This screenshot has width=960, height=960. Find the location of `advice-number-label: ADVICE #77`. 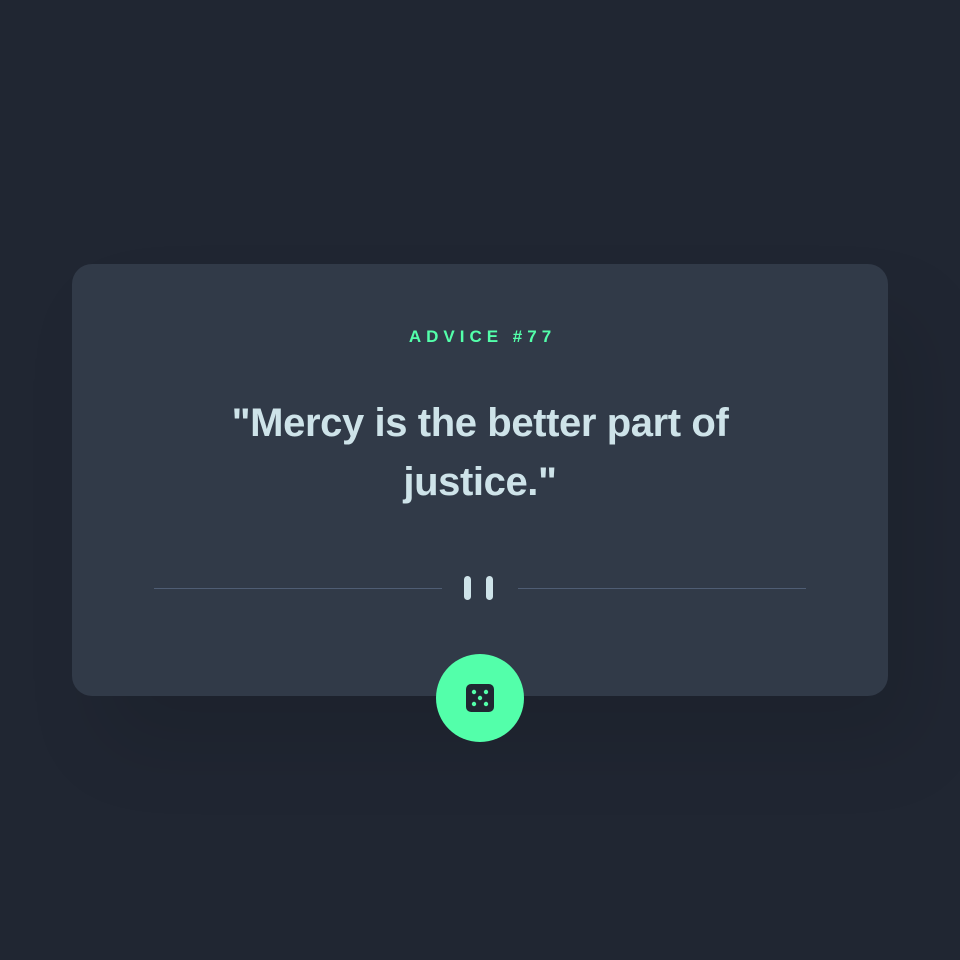

advice-number-label: ADVICE #77 is located at coordinates (482, 336).